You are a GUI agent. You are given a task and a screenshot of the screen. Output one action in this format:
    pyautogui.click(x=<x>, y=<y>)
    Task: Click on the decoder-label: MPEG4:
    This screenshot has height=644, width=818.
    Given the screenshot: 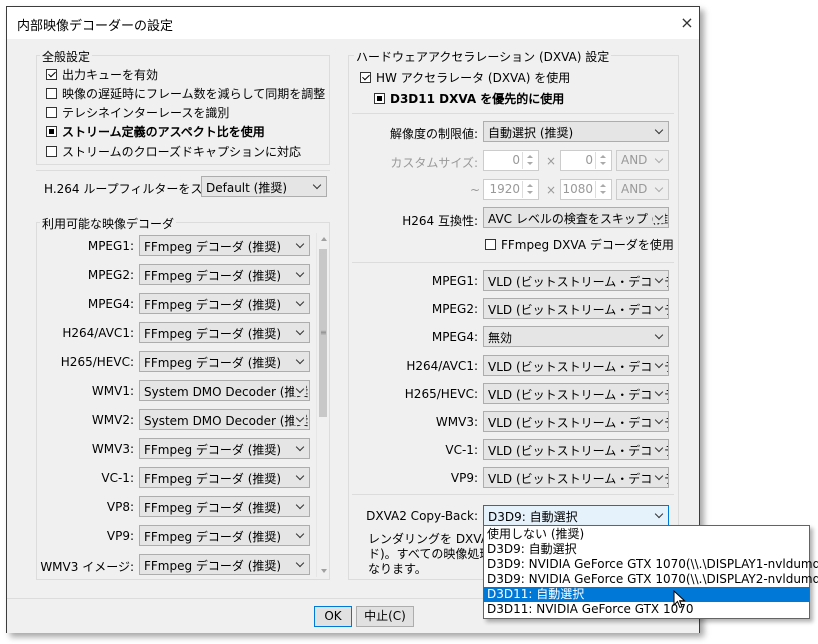 What is the action you would take?
    pyautogui.click(x=110, y=304)
    